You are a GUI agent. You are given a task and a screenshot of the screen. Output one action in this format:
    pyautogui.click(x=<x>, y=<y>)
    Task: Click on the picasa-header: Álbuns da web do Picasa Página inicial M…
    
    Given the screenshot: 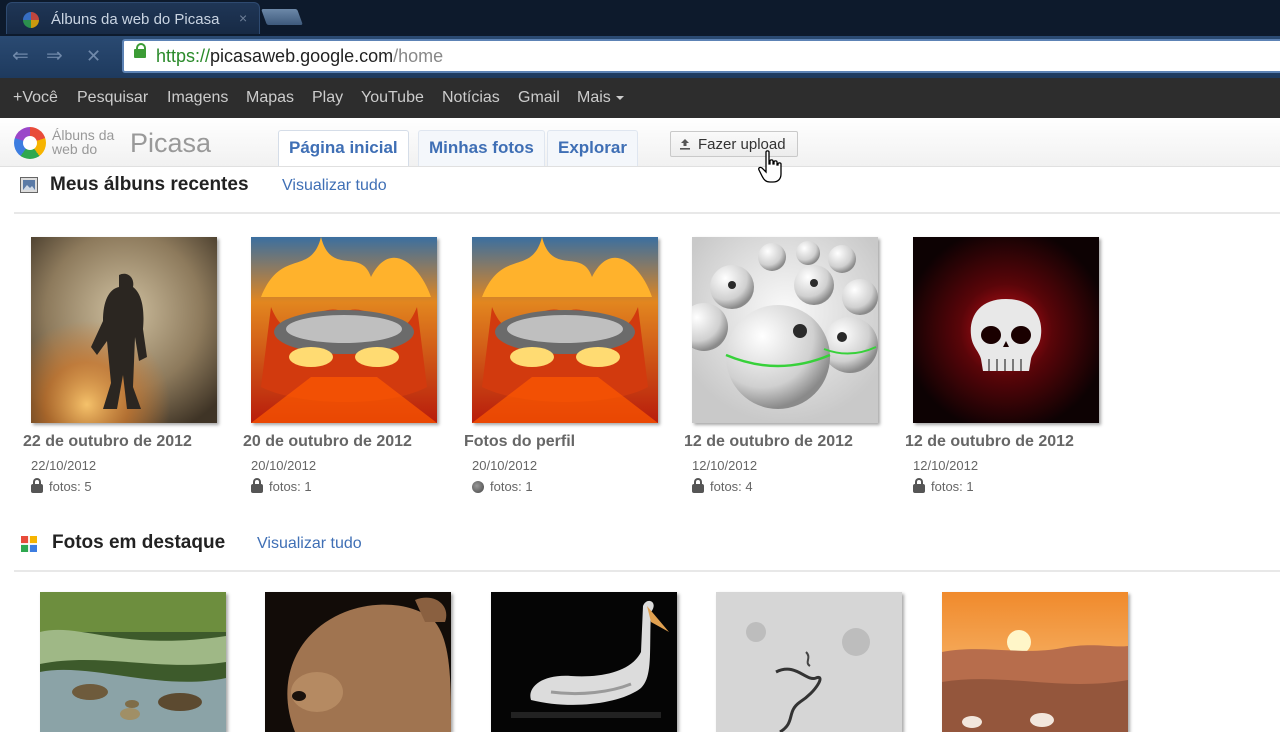 What is the action you would take?
    pyautogui.click(x=640, y=142)
    